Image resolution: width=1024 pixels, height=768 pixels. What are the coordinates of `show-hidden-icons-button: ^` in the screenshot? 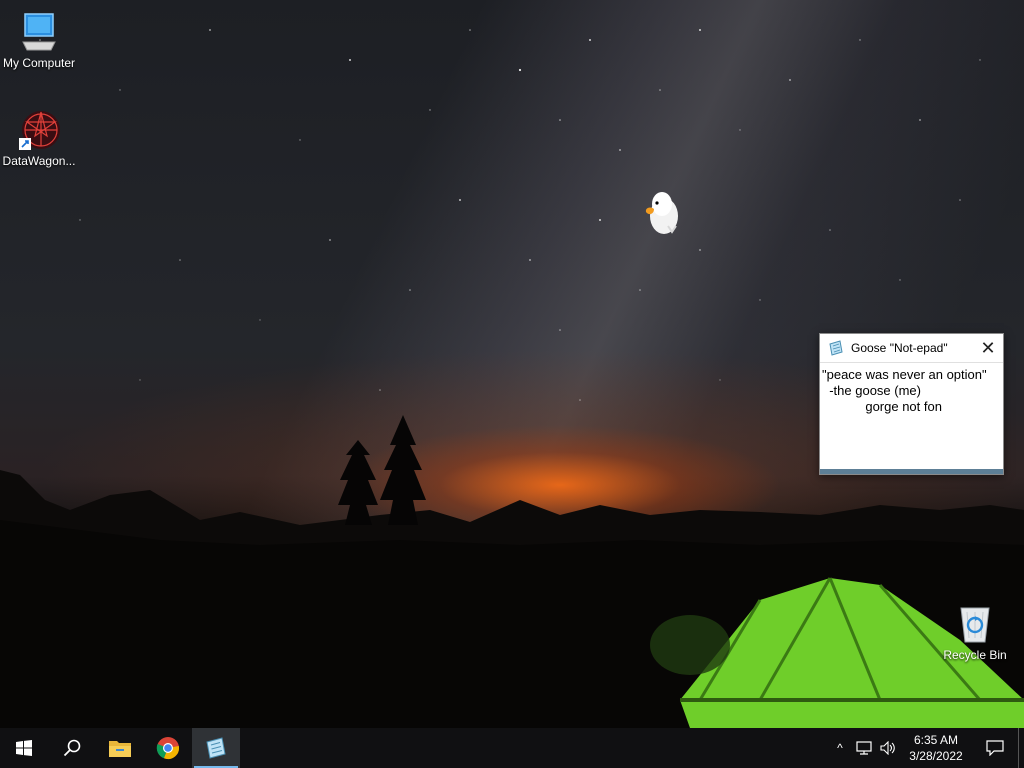 It's located at (840, 748).